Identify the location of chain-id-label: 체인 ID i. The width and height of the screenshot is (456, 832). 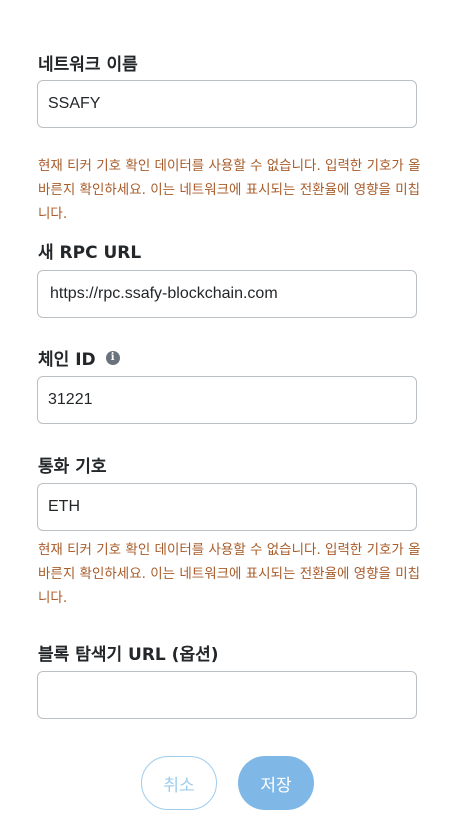
(79, 357).